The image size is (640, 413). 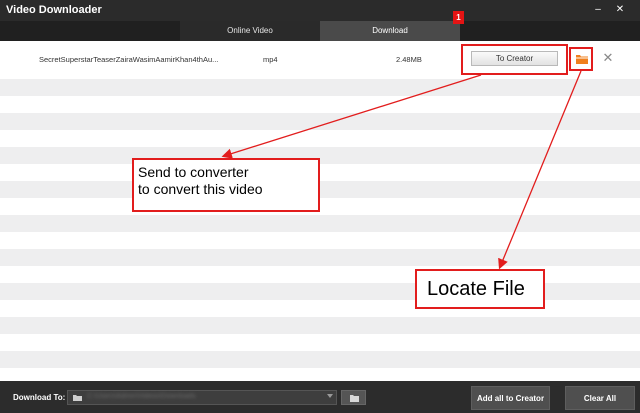 I want to click on annotation-send-line1: Send to converter, so click(x=193, y=172).